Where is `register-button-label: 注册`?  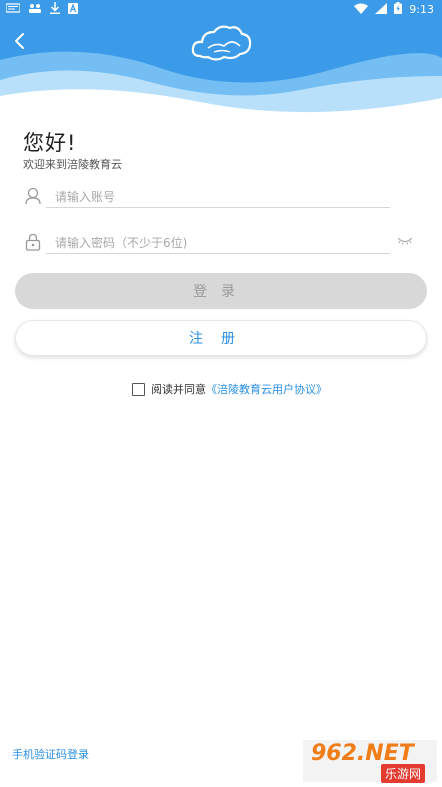
register-button-label: 注册 is located at coordinates (221, 339).